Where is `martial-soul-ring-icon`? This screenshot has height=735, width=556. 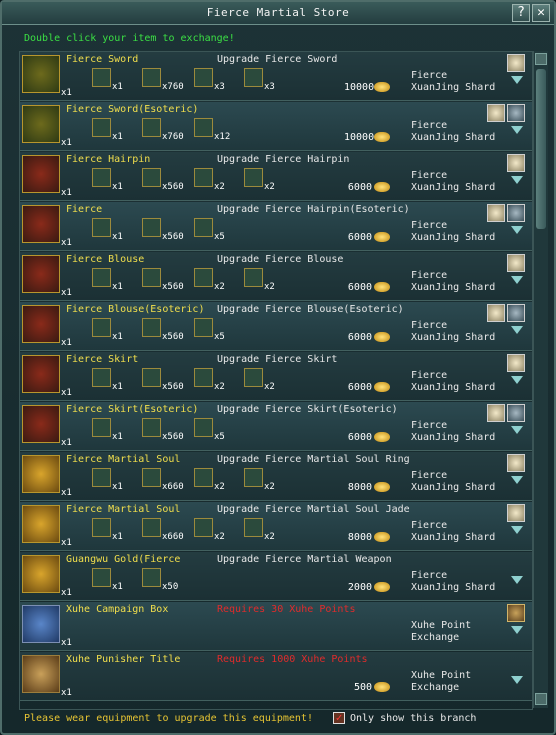 martial-soul-ring-icon is located at coordinates (41, 474).